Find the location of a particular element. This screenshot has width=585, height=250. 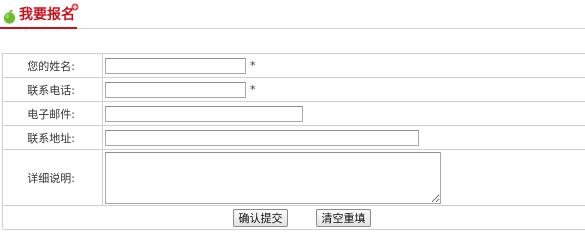

form-row-address: 联系地址: is located at coordinates (294, 138).